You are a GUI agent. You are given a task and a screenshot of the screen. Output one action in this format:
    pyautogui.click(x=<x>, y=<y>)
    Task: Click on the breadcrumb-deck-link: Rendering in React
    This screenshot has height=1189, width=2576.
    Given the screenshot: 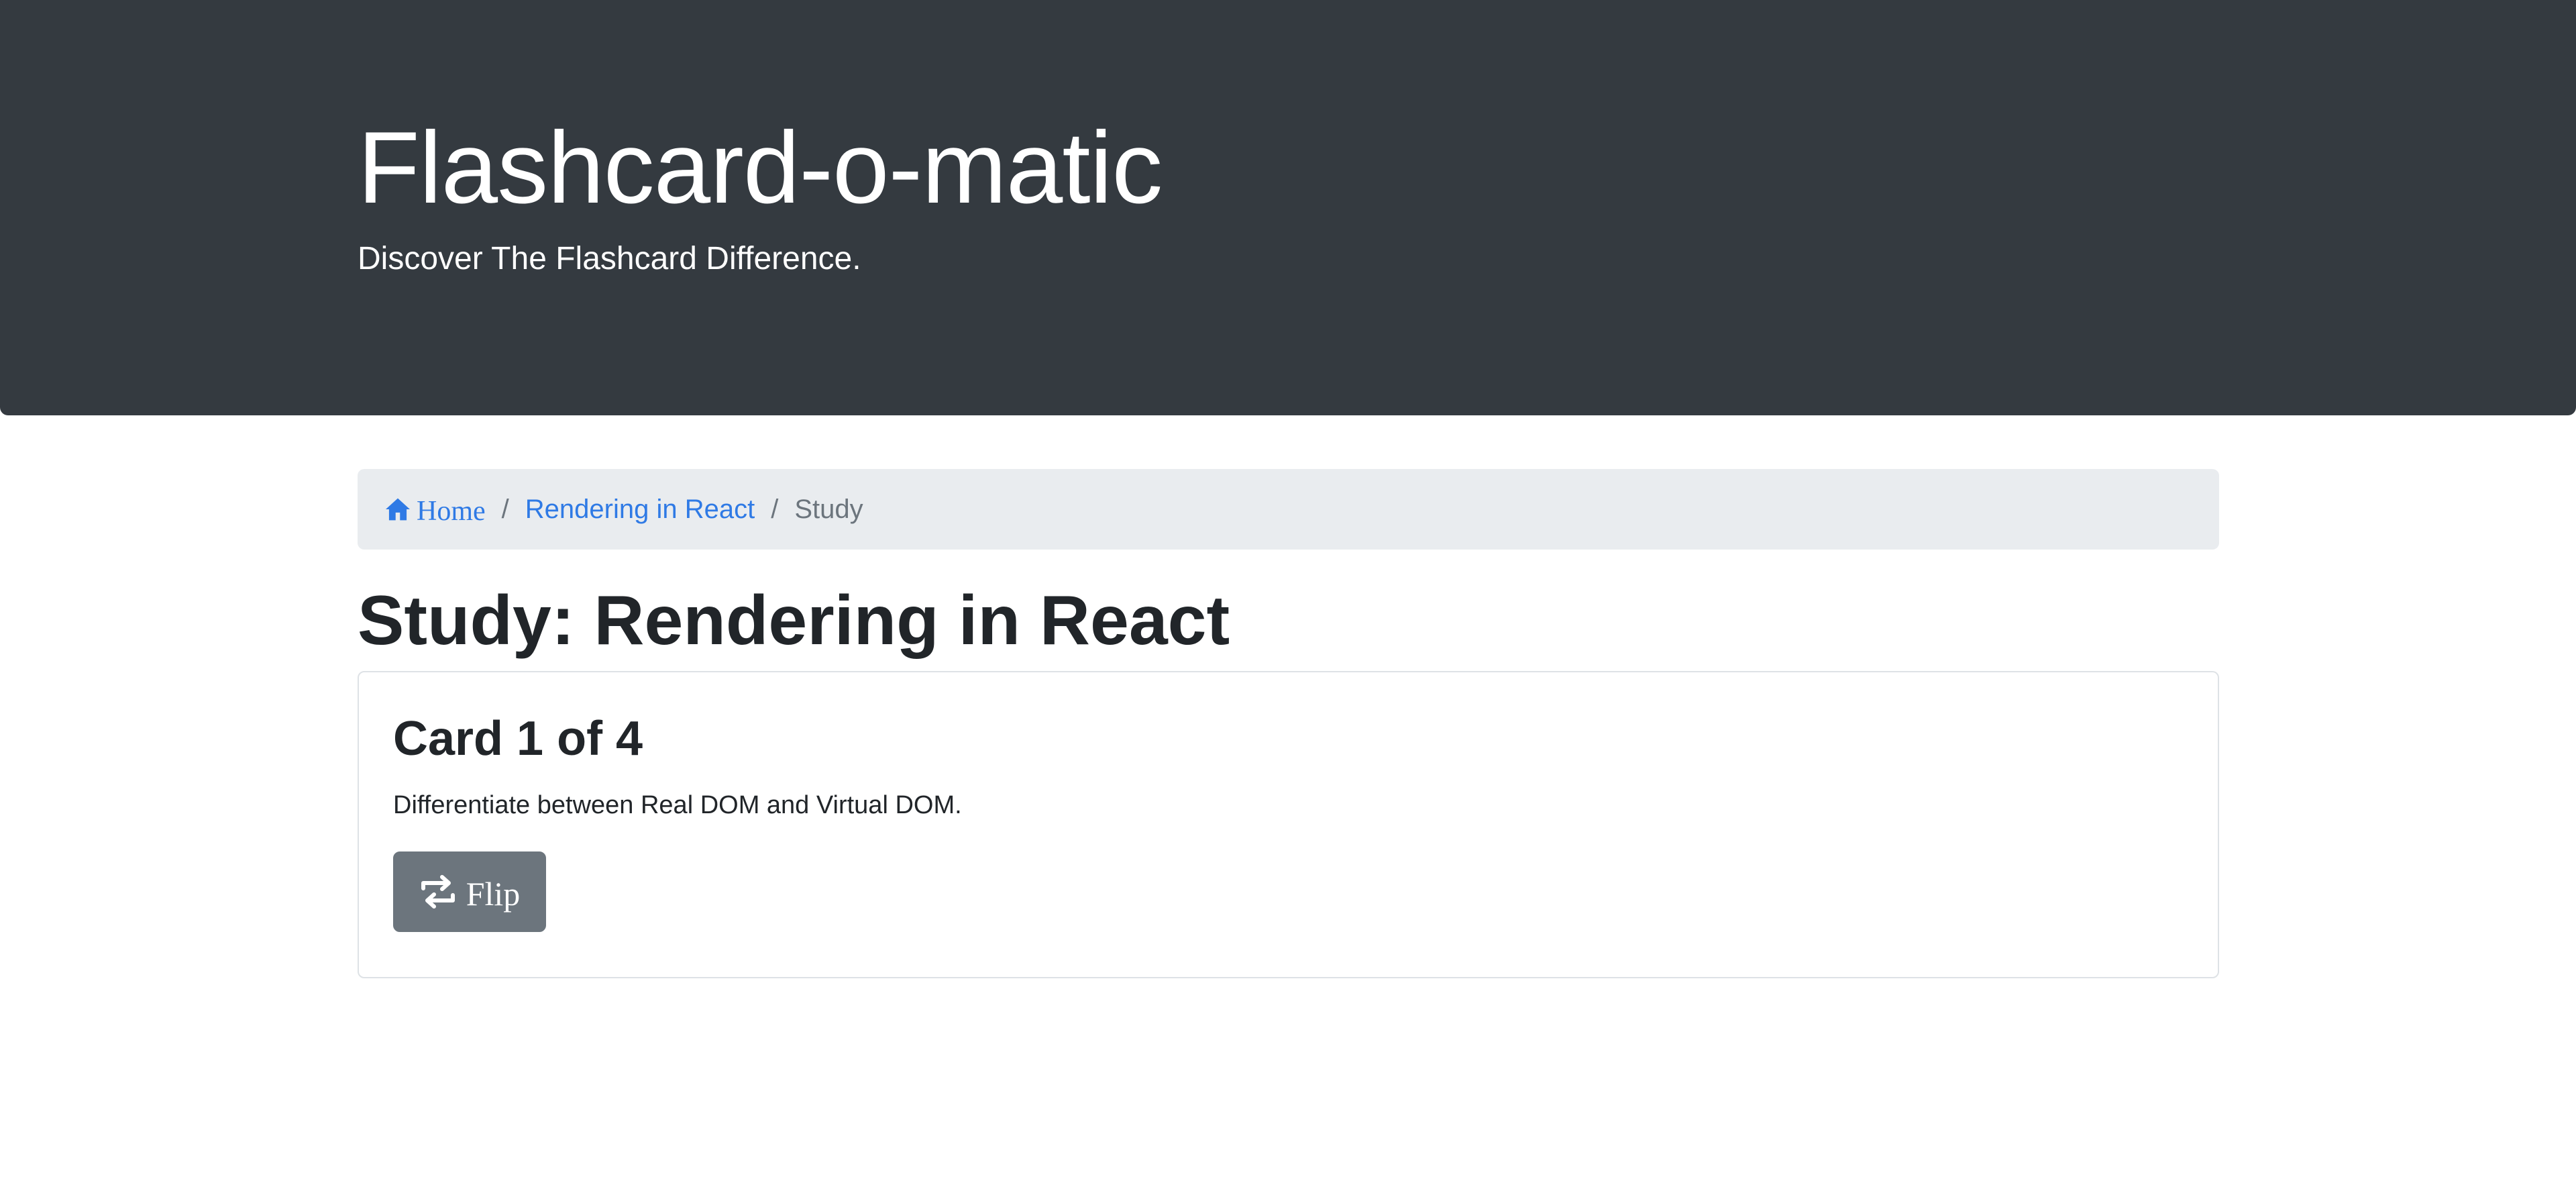 What is the action you would take?
    pyautogui.click(x=640, y=510)
    